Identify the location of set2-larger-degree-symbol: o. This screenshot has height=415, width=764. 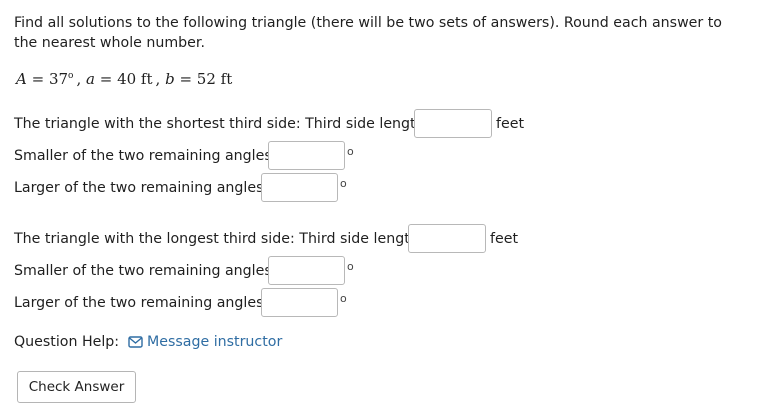
(343, 298).